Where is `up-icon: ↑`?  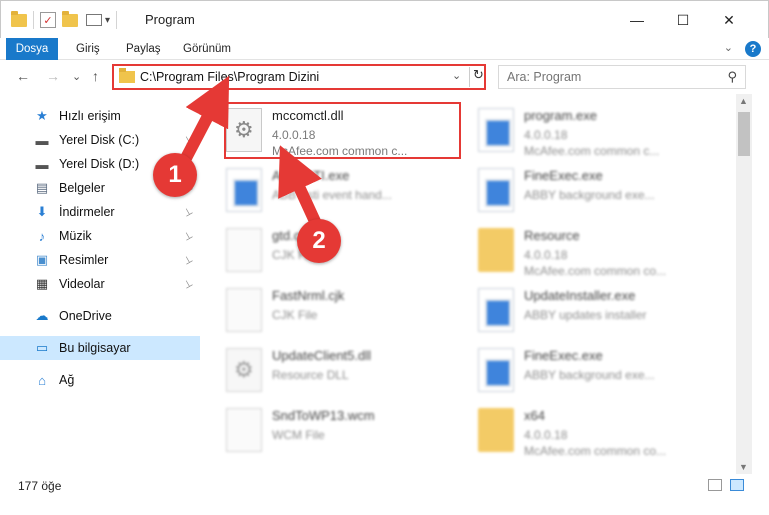
up-icon: ↑ is located at coordinates (95, 76).